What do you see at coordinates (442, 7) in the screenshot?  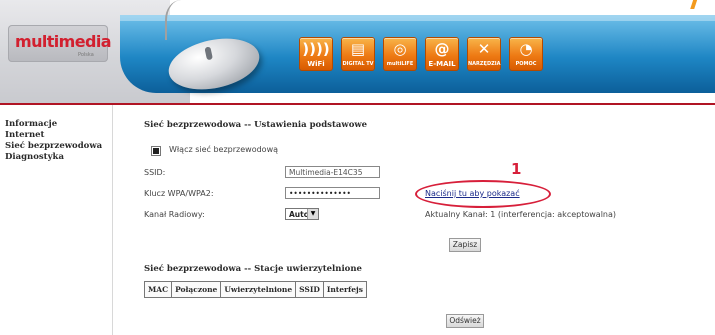 I see `header-swoosh` at bounding box center [442, 7].